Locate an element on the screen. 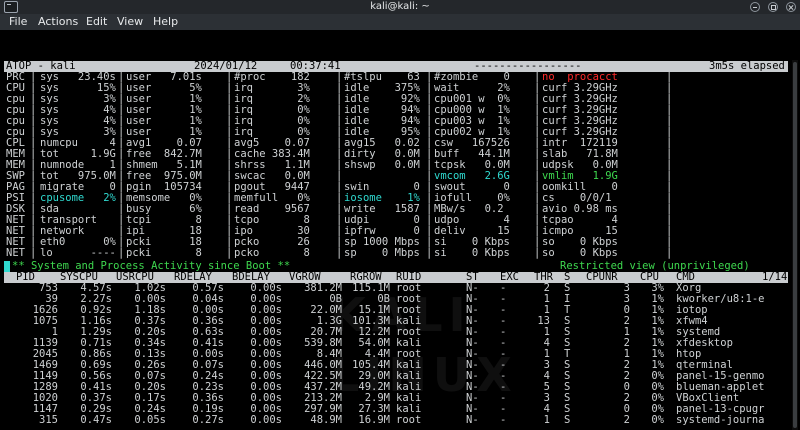 This screenshot has width=800, height=430. process-cell: 2.9M is located at coordinates (377, 398).